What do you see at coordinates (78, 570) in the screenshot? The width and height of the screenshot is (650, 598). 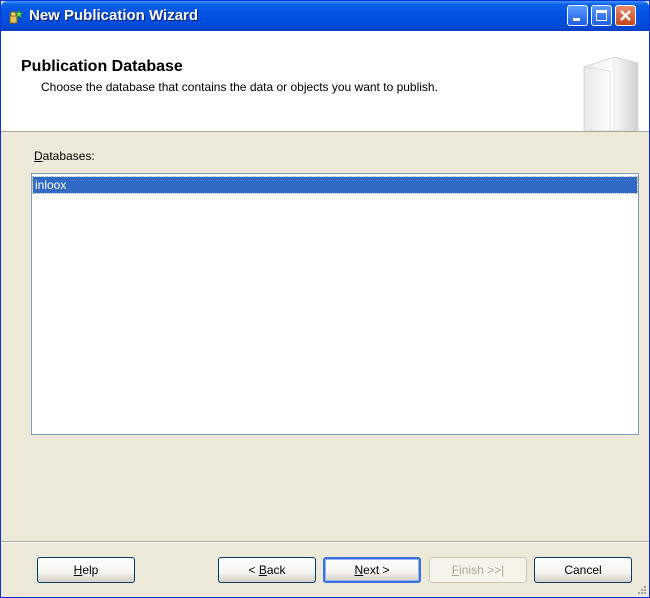 I see `help-button-mnemonic: H` at bounding box center [78, 570].